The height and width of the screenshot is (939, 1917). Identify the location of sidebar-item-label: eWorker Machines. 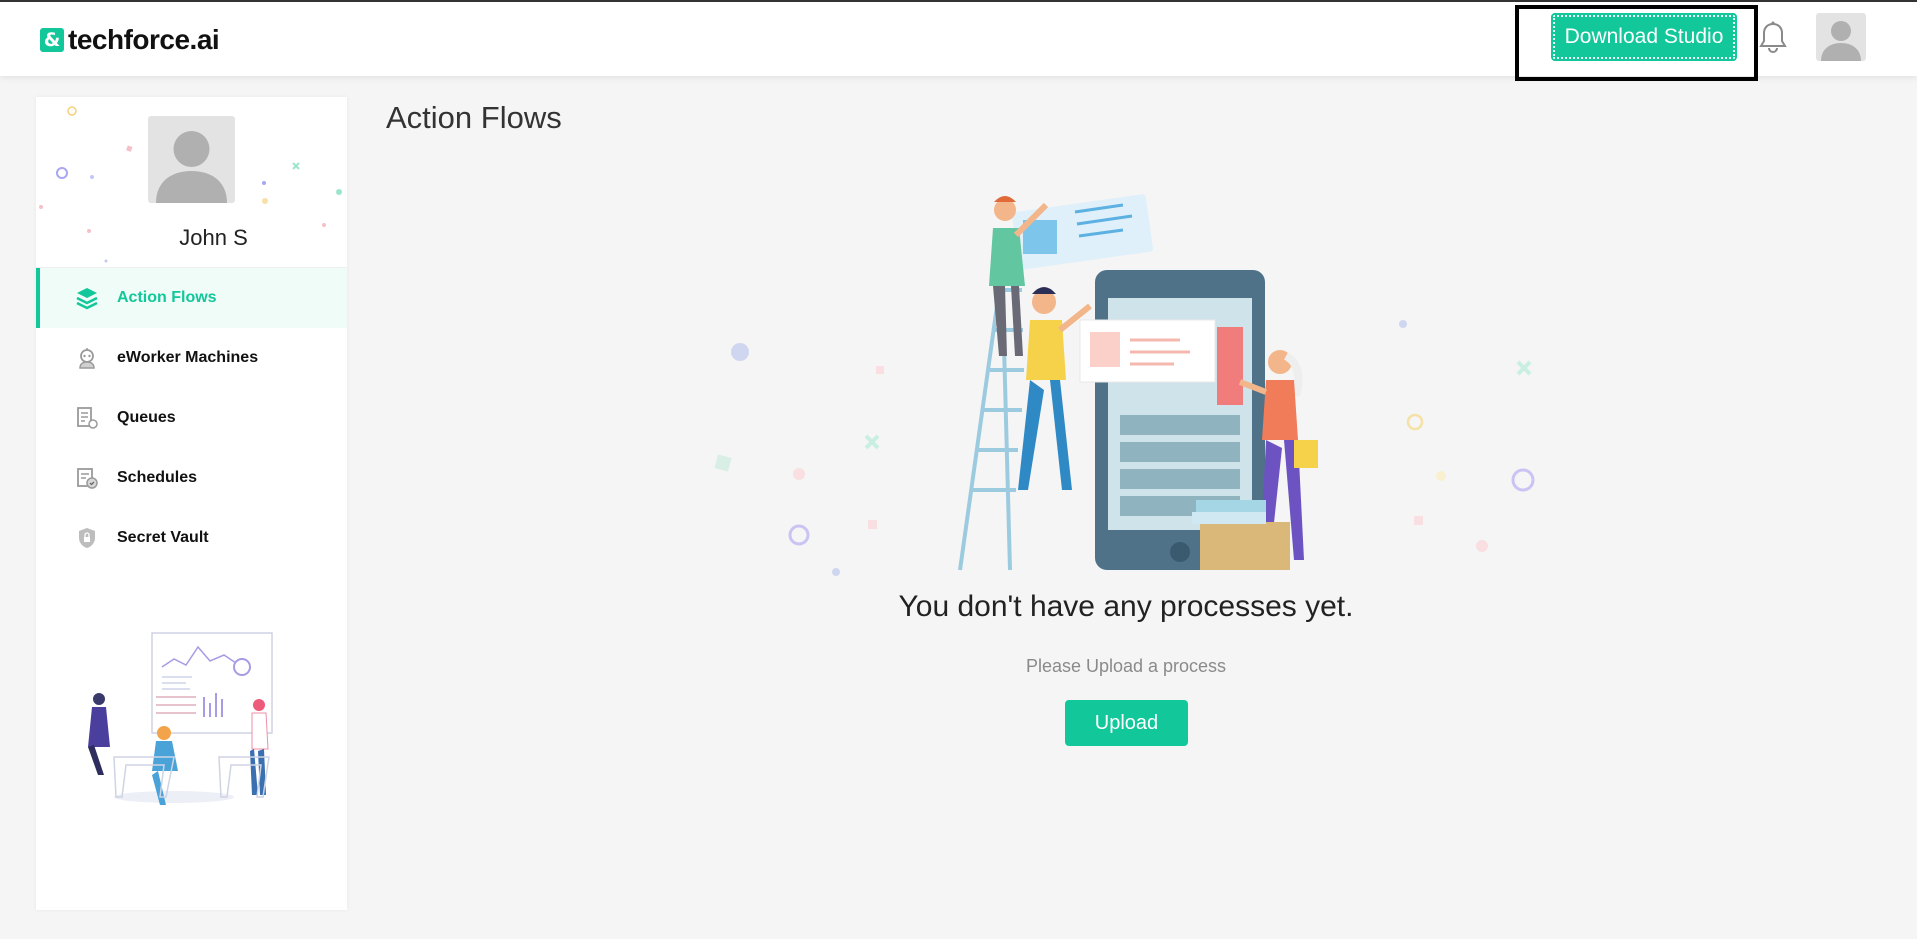
(188, 357).